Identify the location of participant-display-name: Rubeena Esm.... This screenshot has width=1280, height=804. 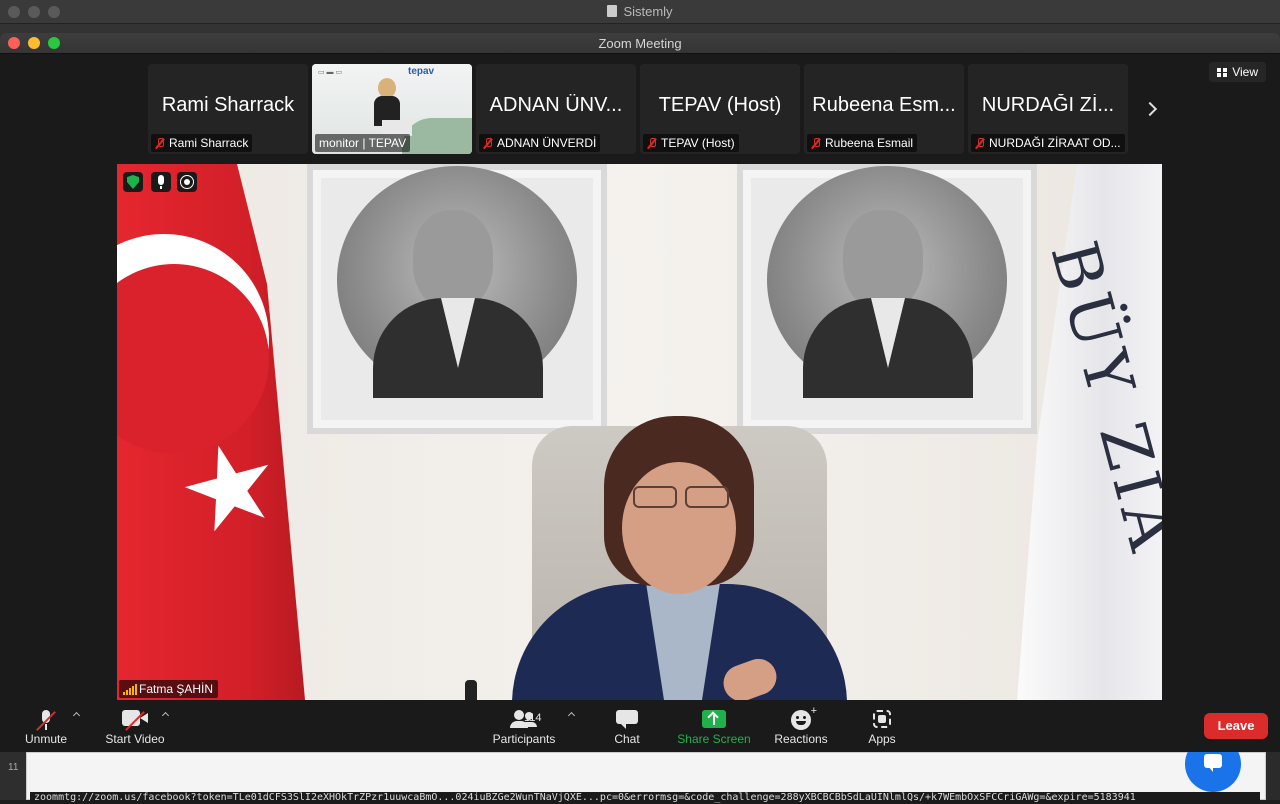
(884, 105).